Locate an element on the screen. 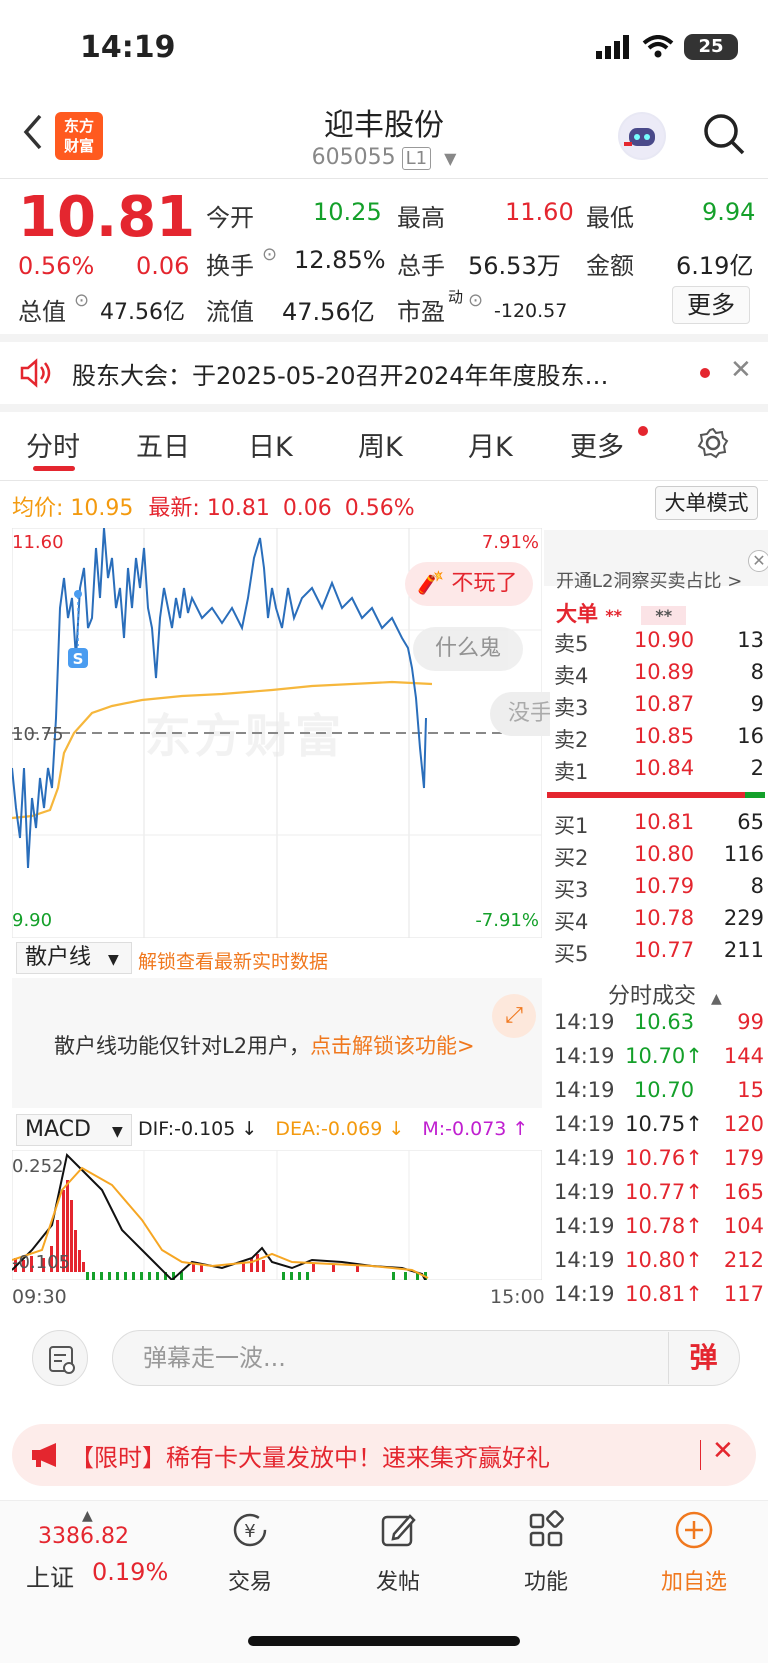 Image resolution: width=768 pixels, height=1663 pixels. tab-monthly-k: 月K is located at coordinates (490, 444).